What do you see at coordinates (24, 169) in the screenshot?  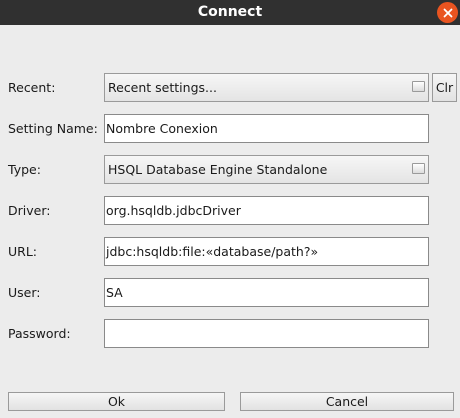 I see `type-label: Type:` at bounding box center [24, 169].